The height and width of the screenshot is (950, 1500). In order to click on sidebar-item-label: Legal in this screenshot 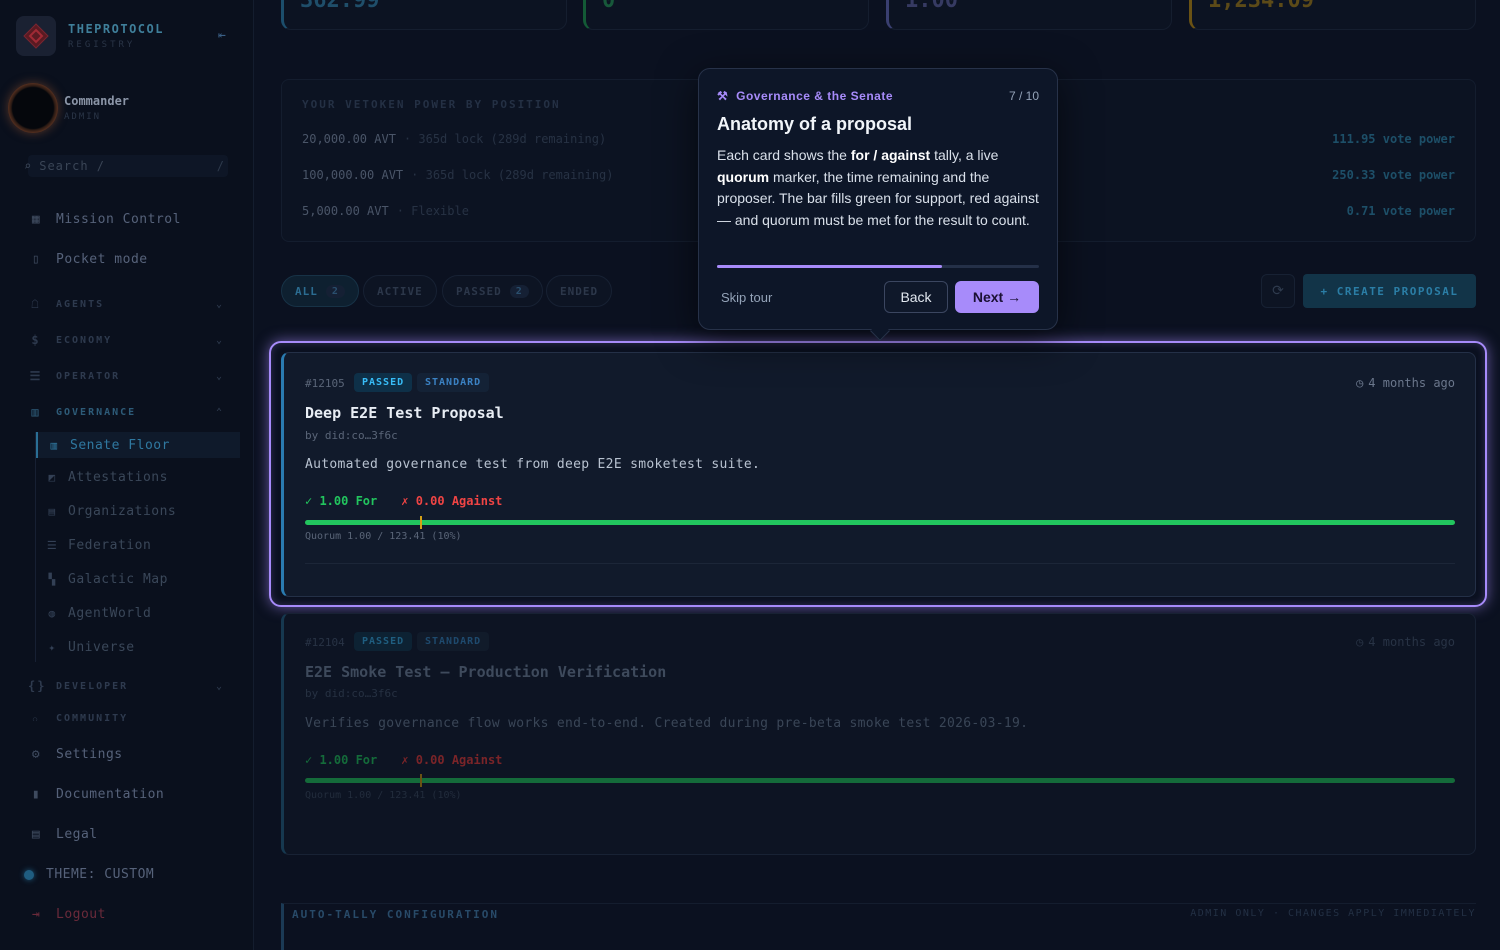, I will do `click(77, 834)`.